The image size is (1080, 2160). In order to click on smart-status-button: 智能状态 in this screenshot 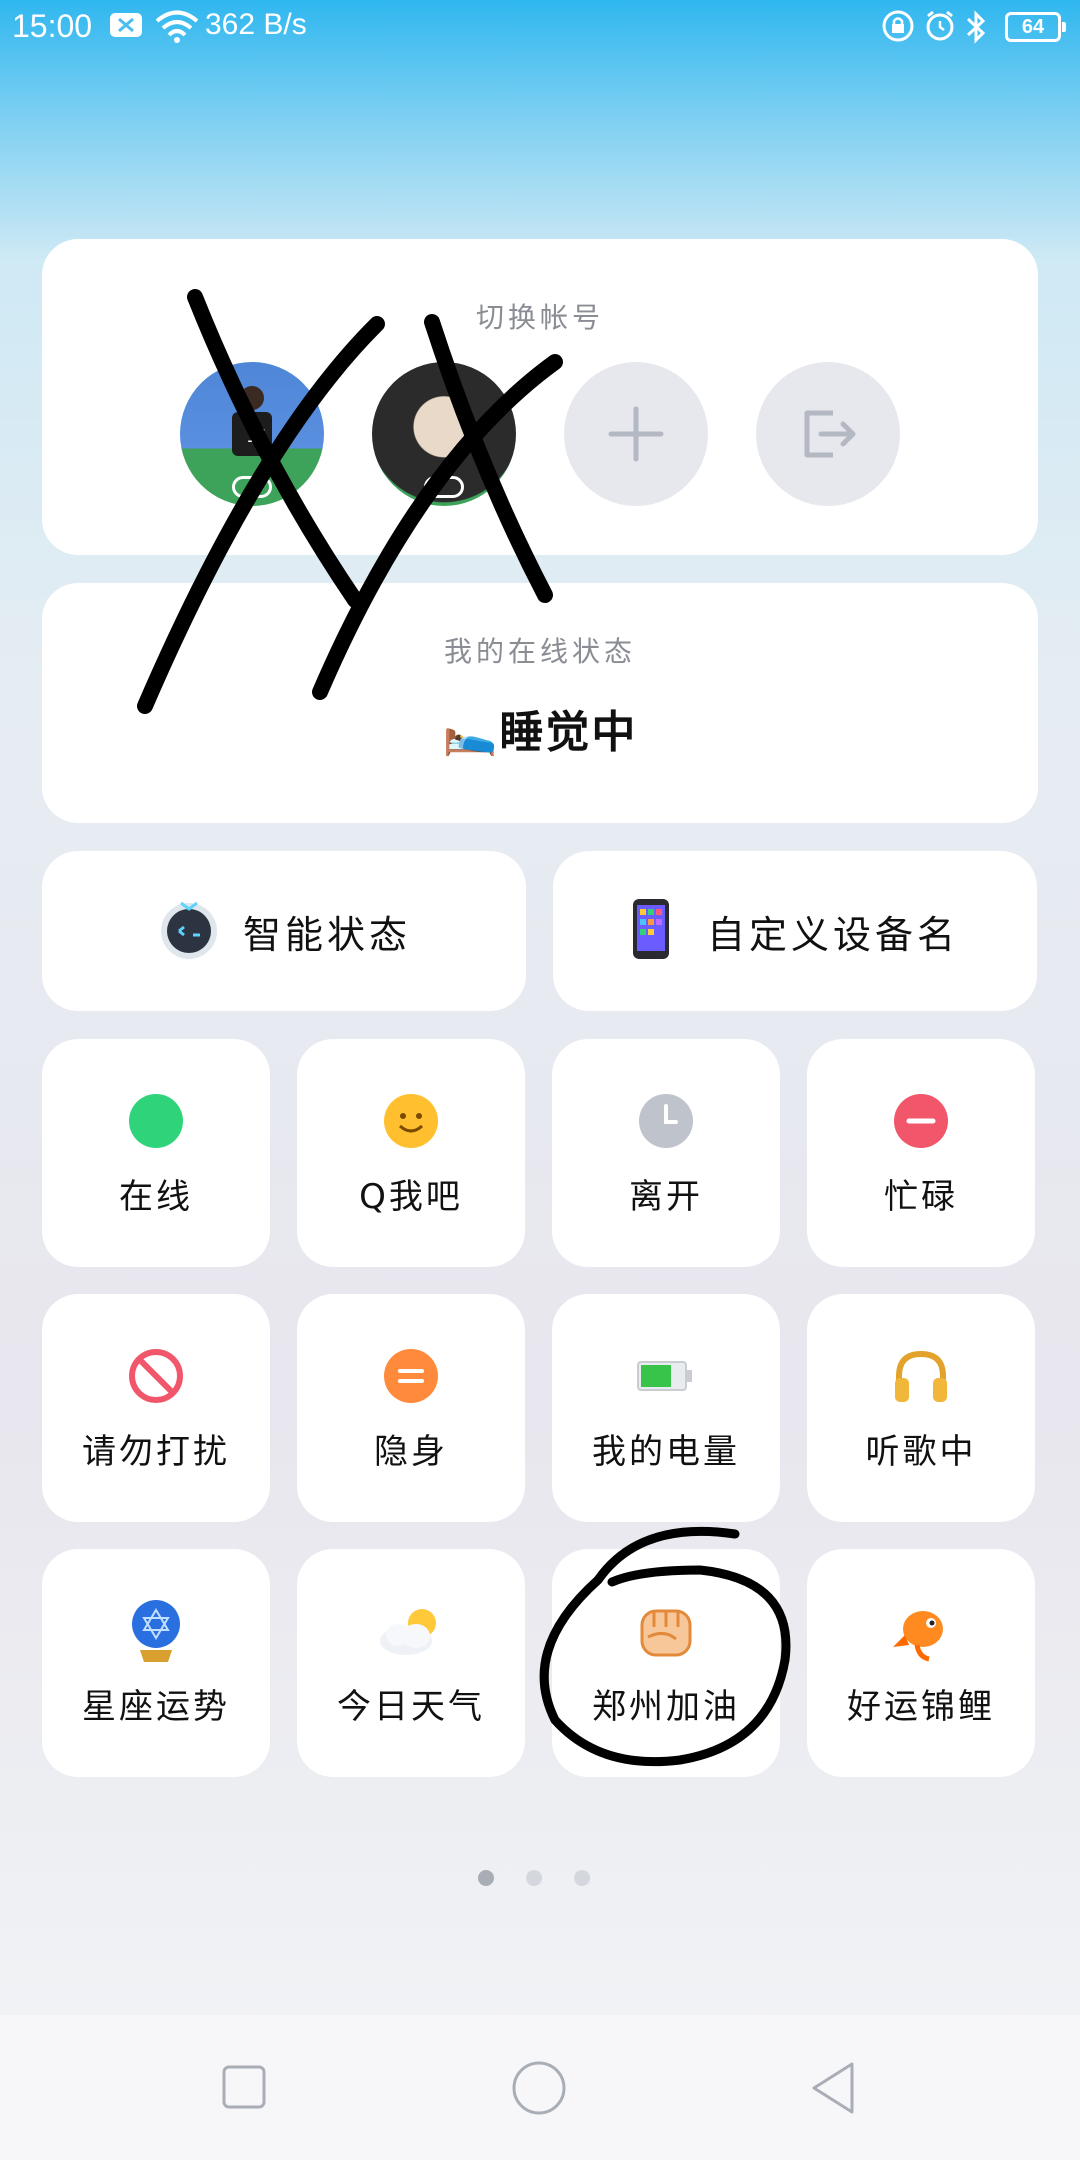, I will do `click(284, 931)`.